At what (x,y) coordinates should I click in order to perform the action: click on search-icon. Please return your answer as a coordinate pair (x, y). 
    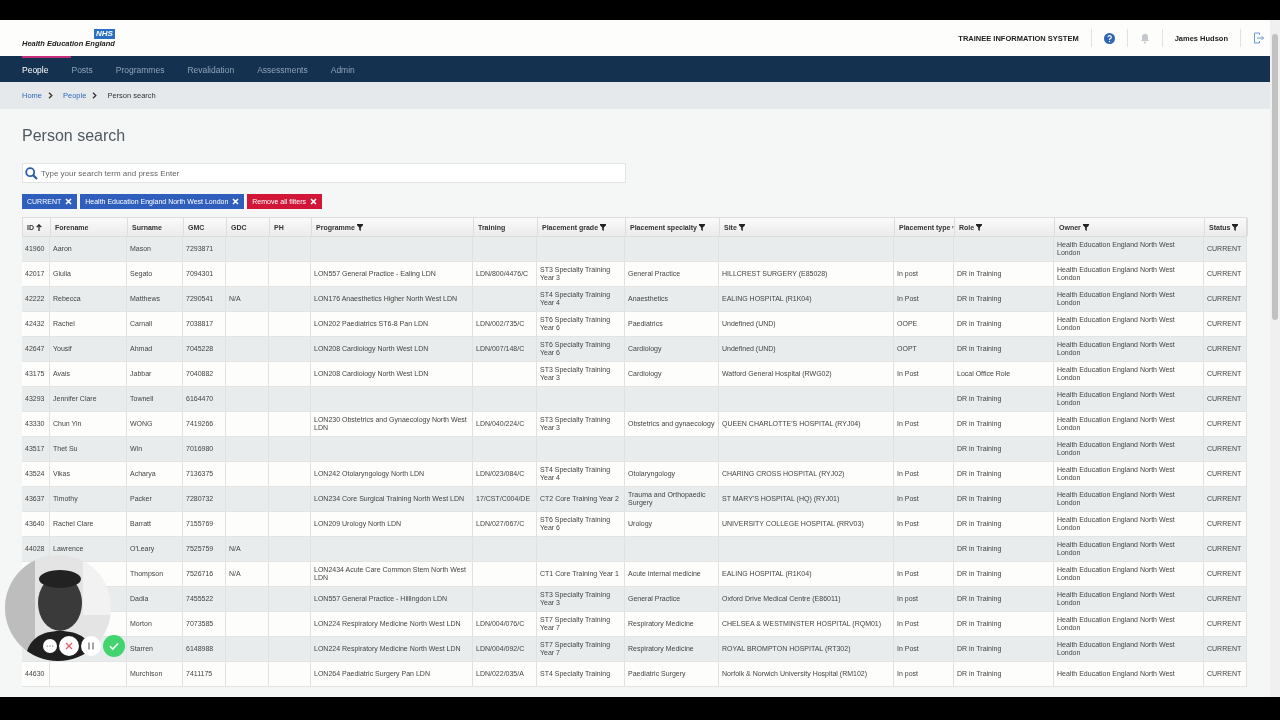
    Looking at the image, I should click on (31, 173).